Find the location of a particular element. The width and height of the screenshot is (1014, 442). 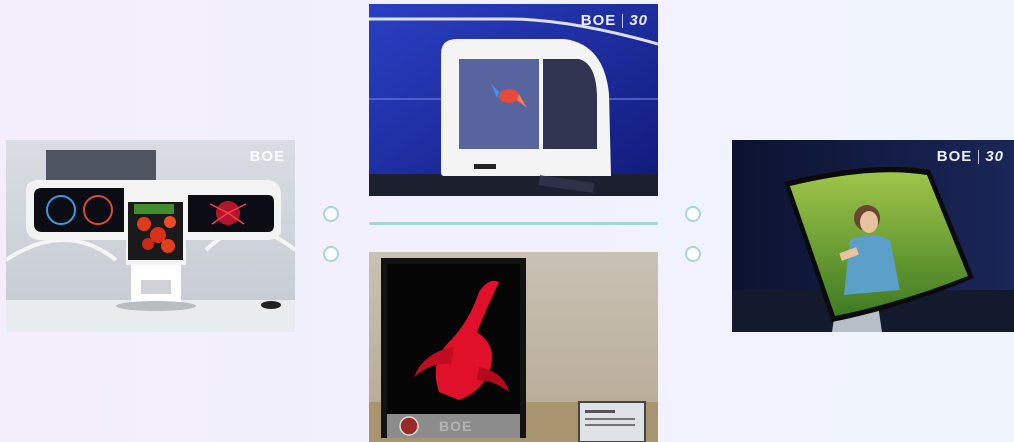

carousel-dot-left-bottom is located at coordinates (331, 254).